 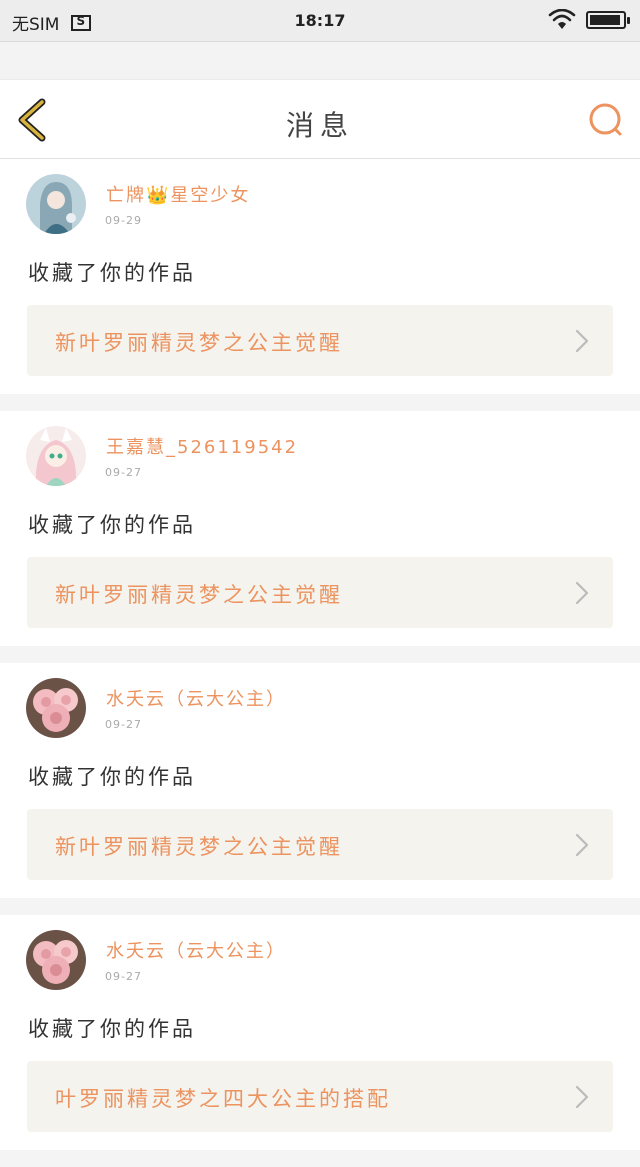 What do you see at coordinates (123, 220) in the screenshot?
I see `message-date: 09-29` at bounding box center [123, 220].